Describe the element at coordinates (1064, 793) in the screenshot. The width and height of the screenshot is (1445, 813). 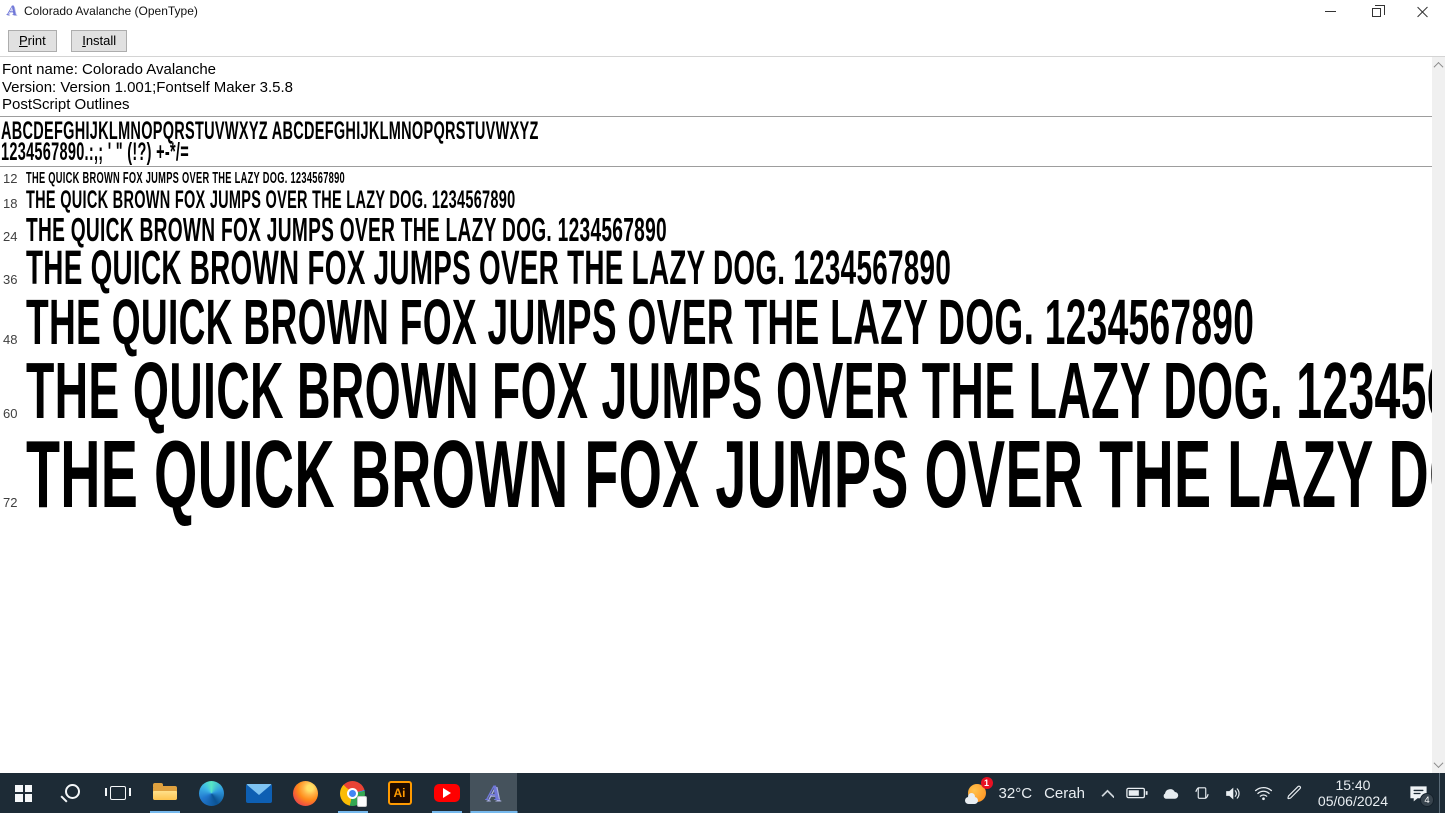
I see `weather-condition: Cerah` at that location.